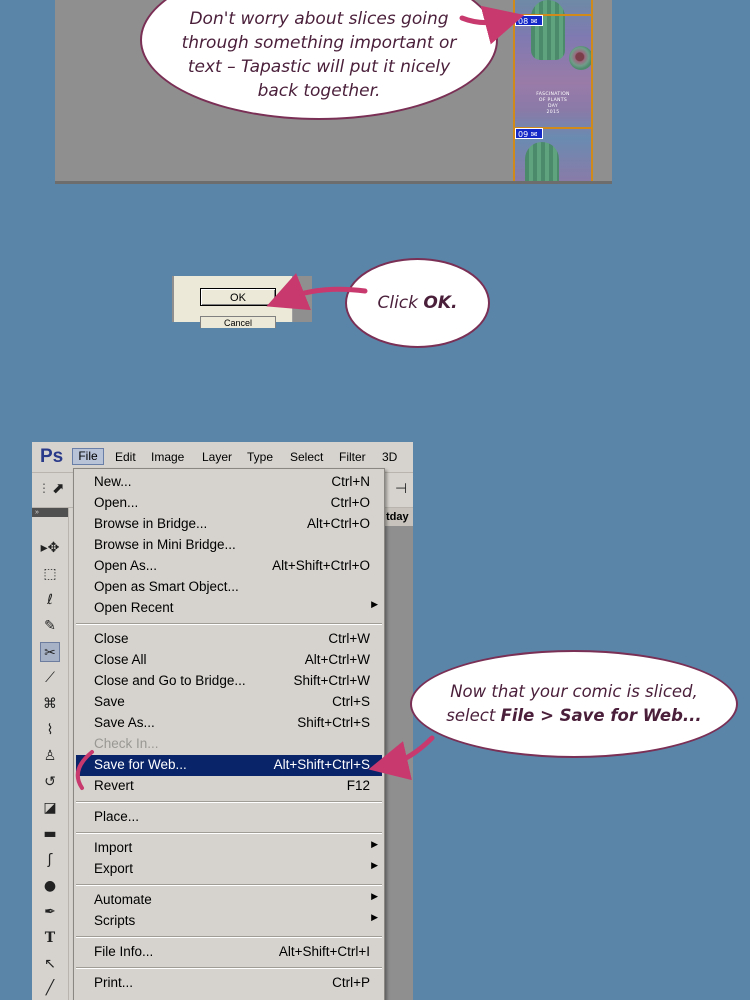  Describe the element at coordinates (401, 758) in the screenshot. I see `arrow-to-save-for-web` at that location.